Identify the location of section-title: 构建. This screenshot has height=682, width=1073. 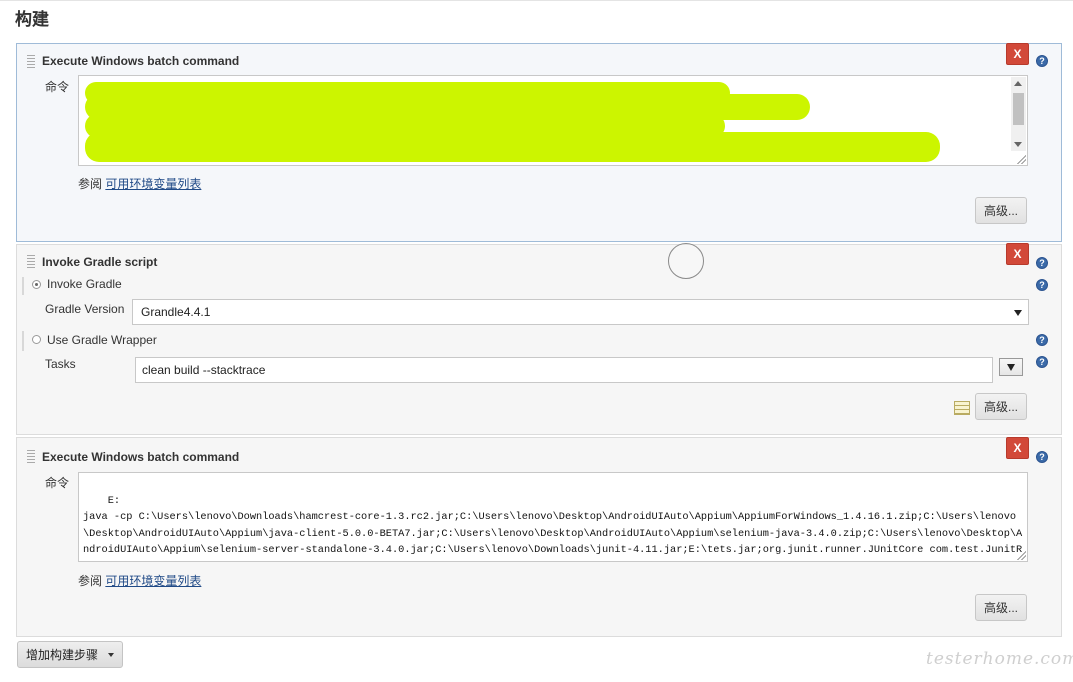
(32, 19).